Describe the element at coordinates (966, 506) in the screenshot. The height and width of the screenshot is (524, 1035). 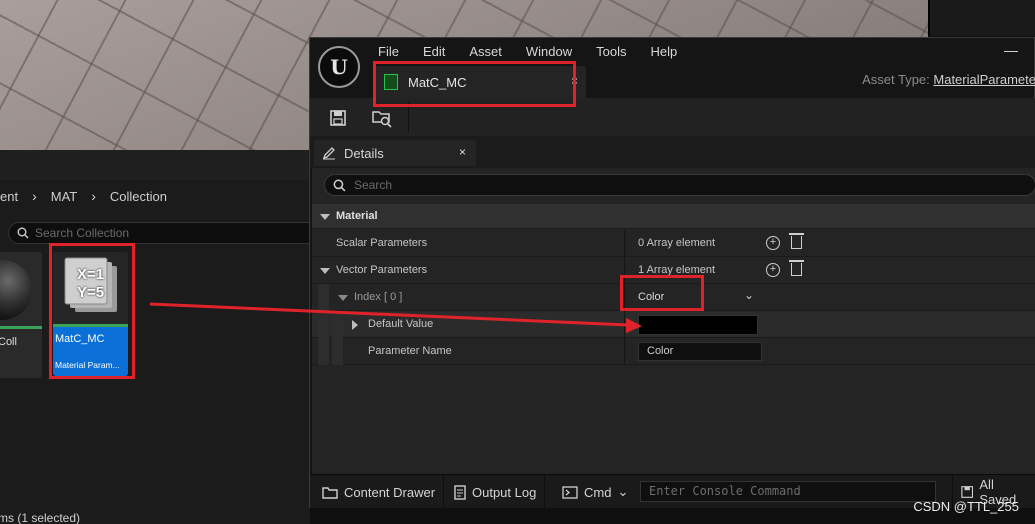
I see `watermark: CSDN @TTL_255` at that location.